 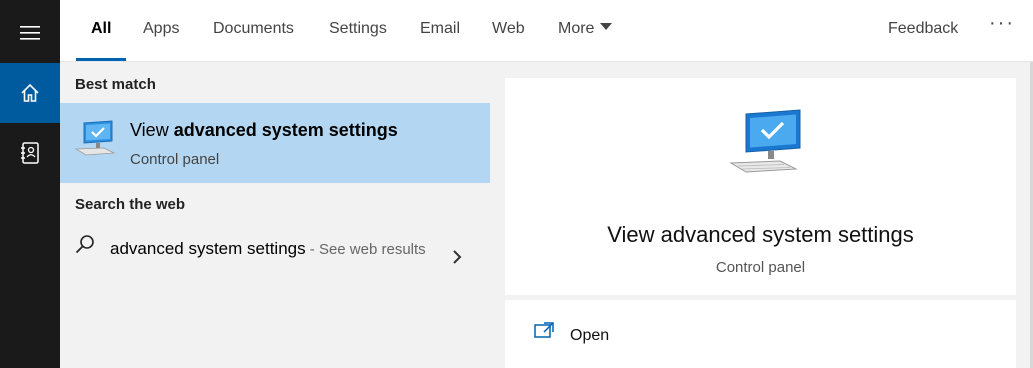 I want to click on tab-all: All, so click(x=101, y=29).